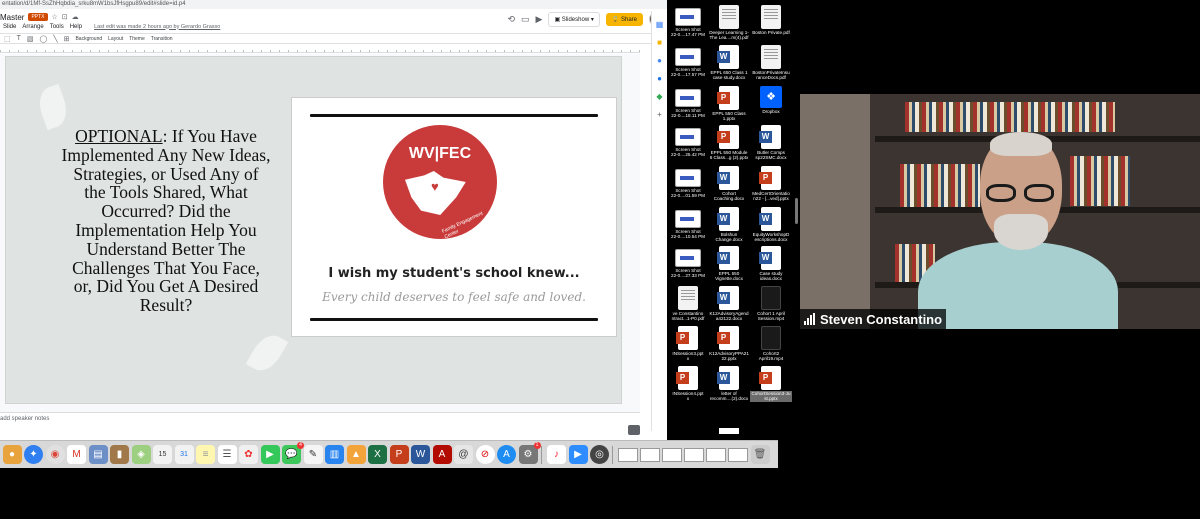  I want to click on desktop-file: P INSession4.ppt x, so click(688, 384).